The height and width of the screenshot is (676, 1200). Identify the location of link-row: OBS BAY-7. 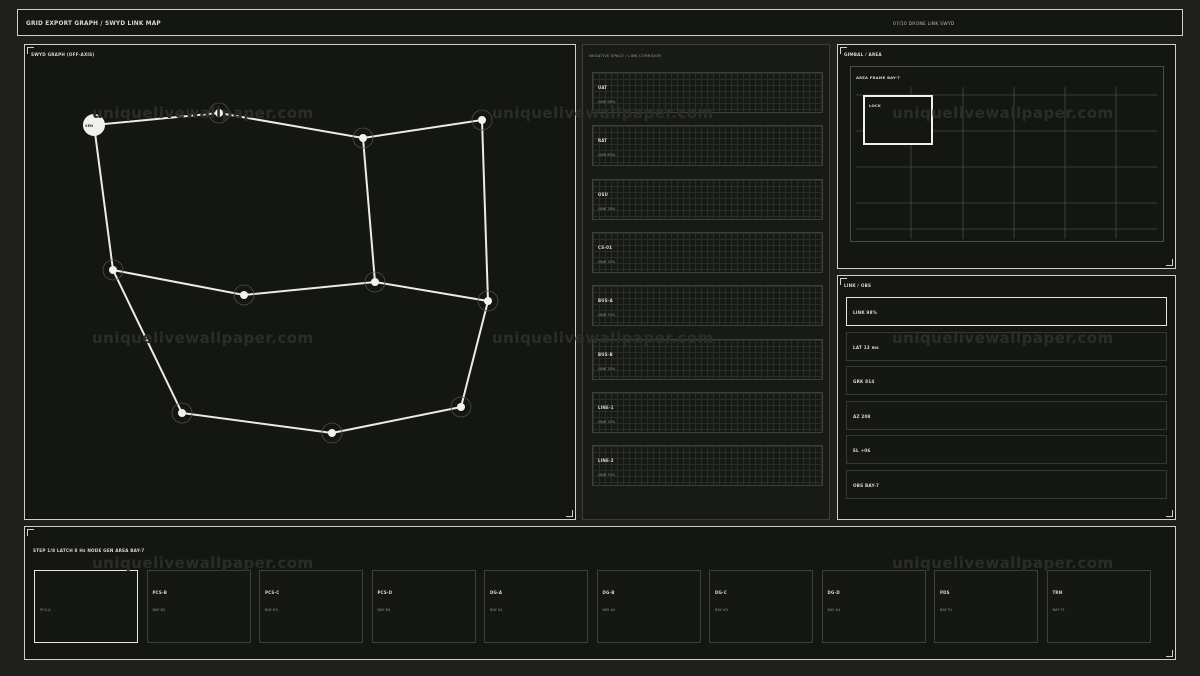
(1006, 484).